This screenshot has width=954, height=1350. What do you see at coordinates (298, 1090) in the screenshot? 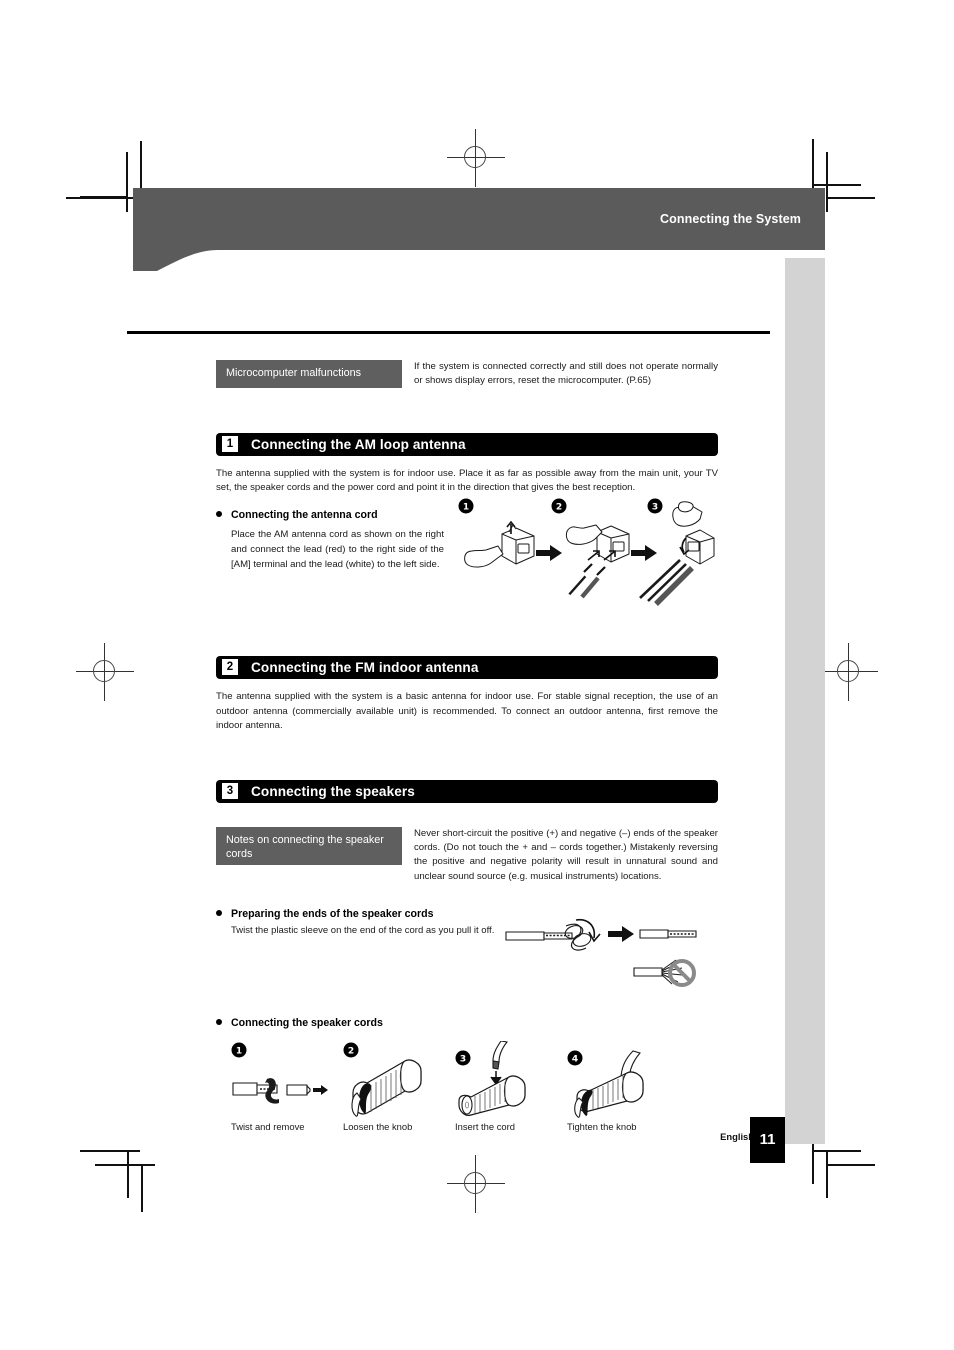
I see `removed-sleeve-icon` at bounding box center [298, 1090].